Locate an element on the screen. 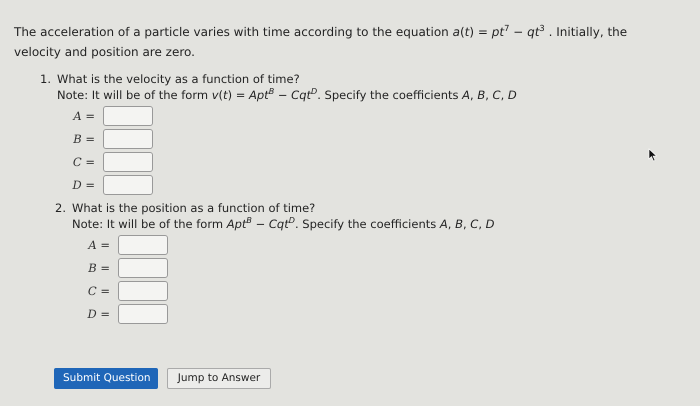 The image size is (700, 406). mouse-pointer-icon is located at coordinates (653, 155).